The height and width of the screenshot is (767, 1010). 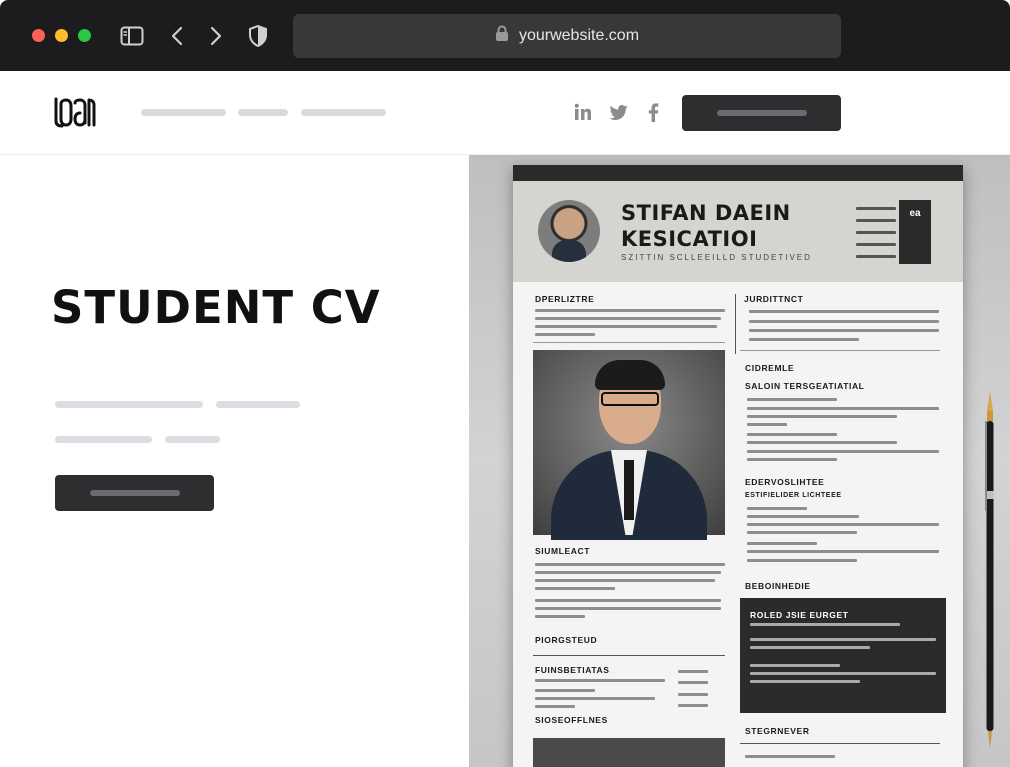 What do you see at coordinates (706, 226) in the screenshot?
I see `cv-name: STIFAN DAEIN KESICATIOI` at bounding box center [706, 226].